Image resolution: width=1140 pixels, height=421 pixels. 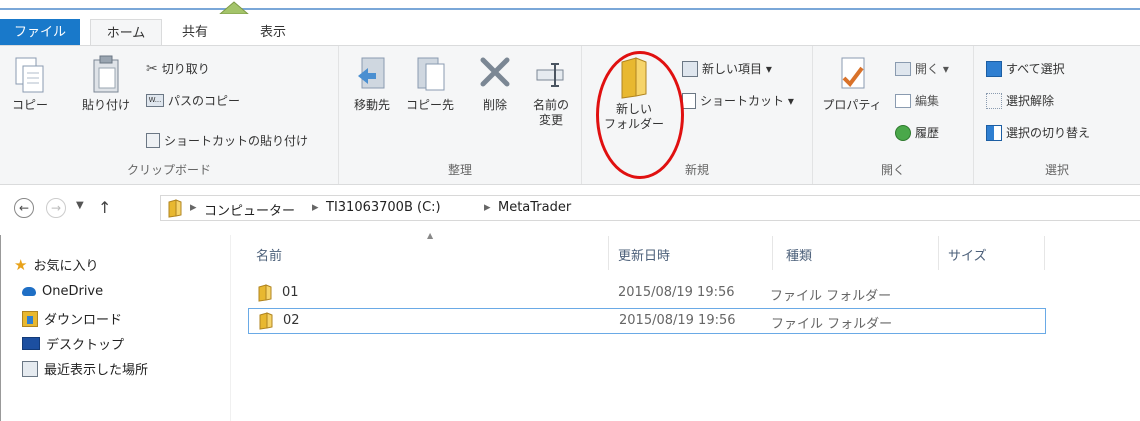 I want to click on cursor-arrow-icon, so click(x=234, y=7).